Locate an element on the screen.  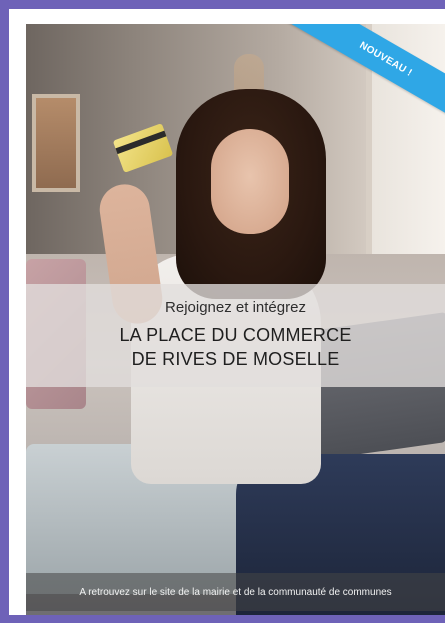
banner-title-line2: DE RIVES DE MOSELLE is located at coordinates (235, 359).